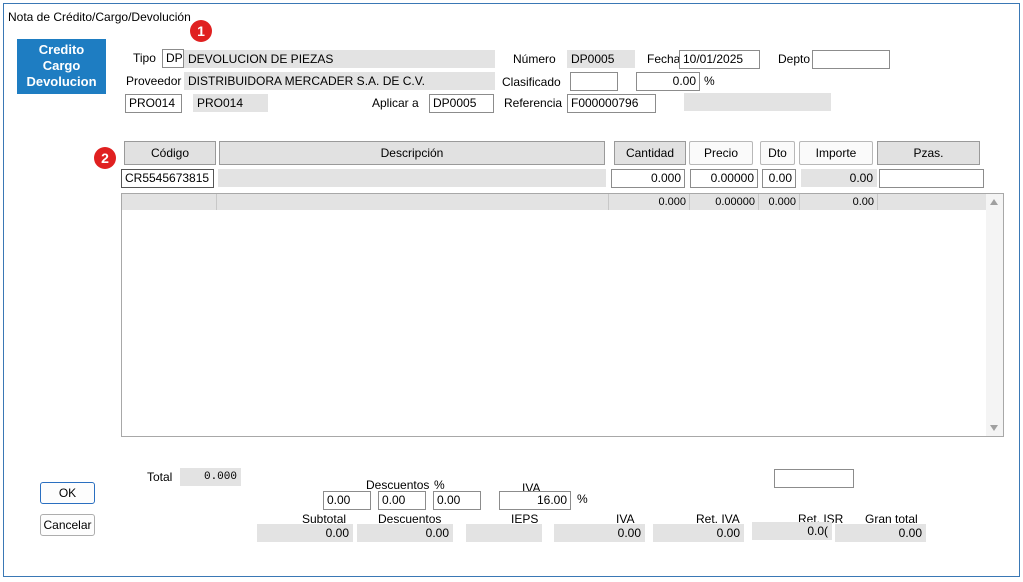  What do you see at coordinates (928, 153) in the screenshot?
I see `column-header-pzas: Pzas.` at bounding box center [928, 153].